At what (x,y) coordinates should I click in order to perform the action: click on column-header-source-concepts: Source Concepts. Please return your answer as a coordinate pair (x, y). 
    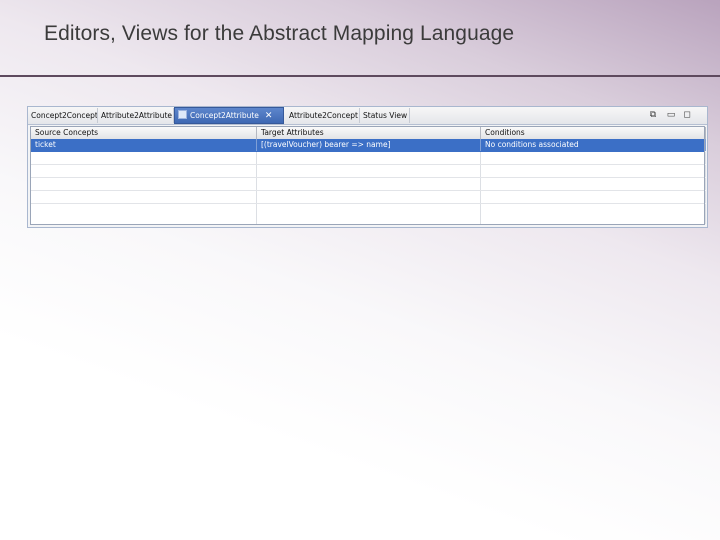
    Looking at the image, I should click on (144, 133).